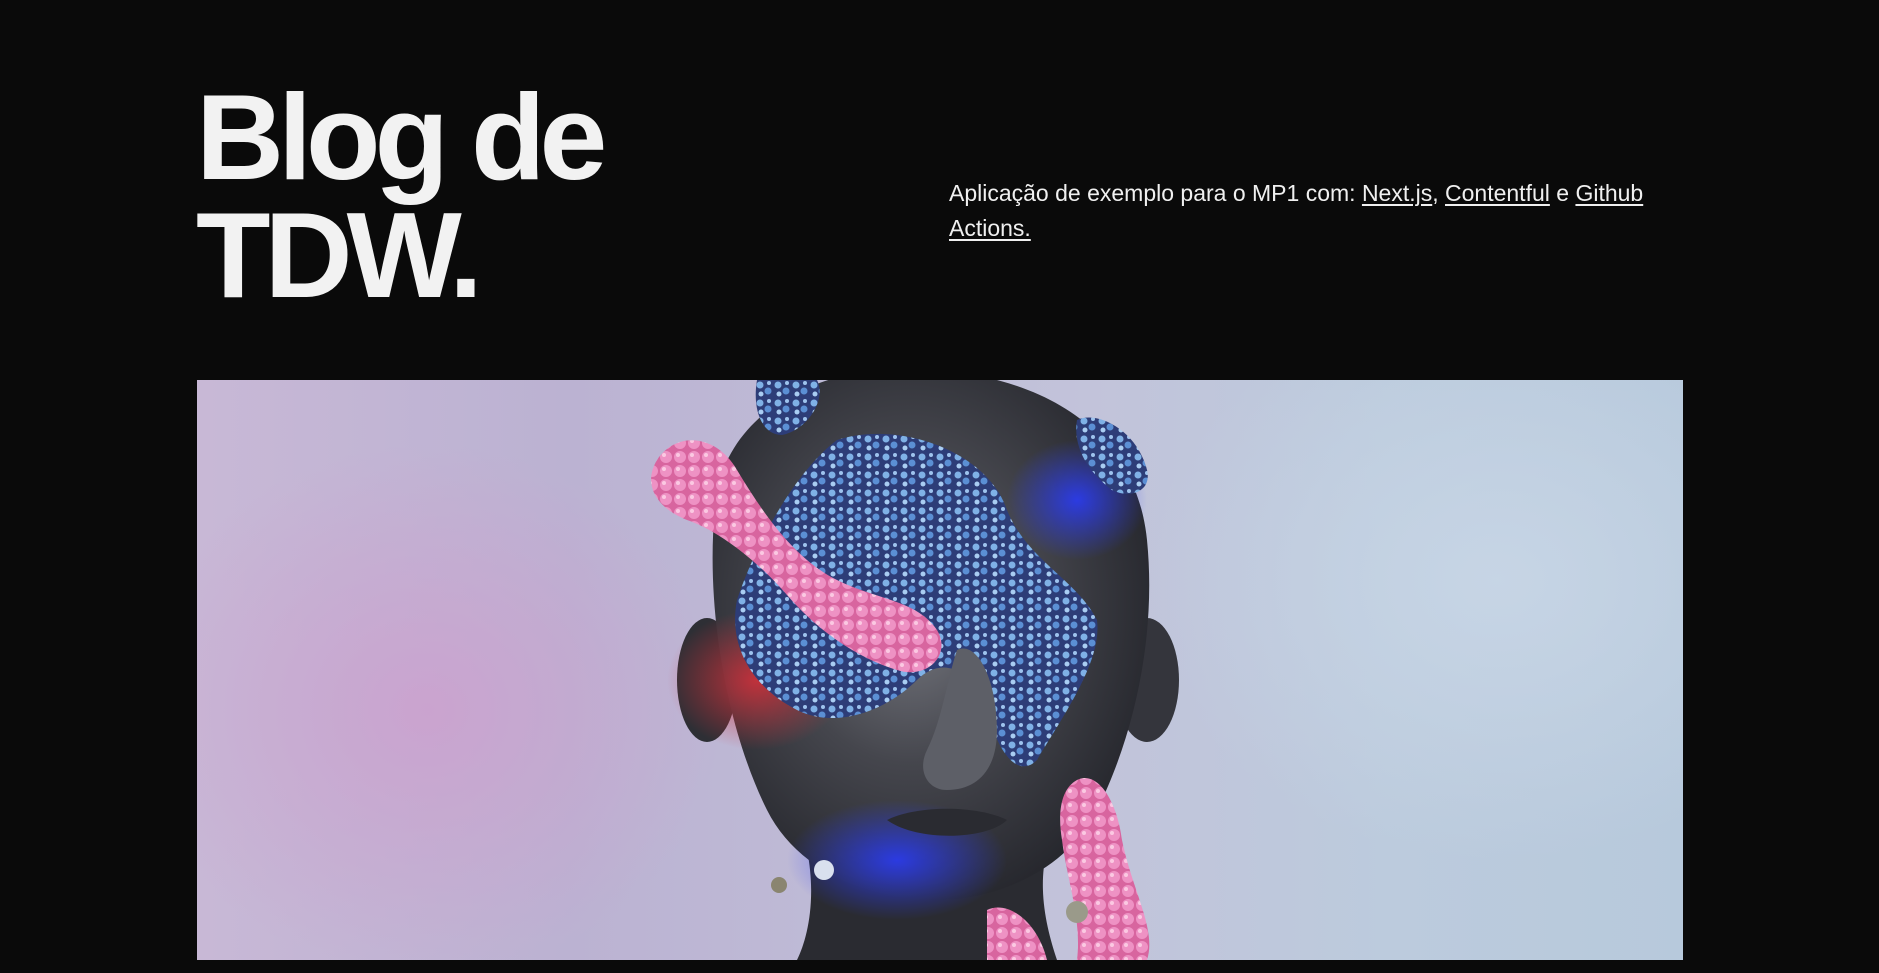  I want to click on intro-prefix: Aplicação de exemplo para o MP1 com:, so click(1155, 193).